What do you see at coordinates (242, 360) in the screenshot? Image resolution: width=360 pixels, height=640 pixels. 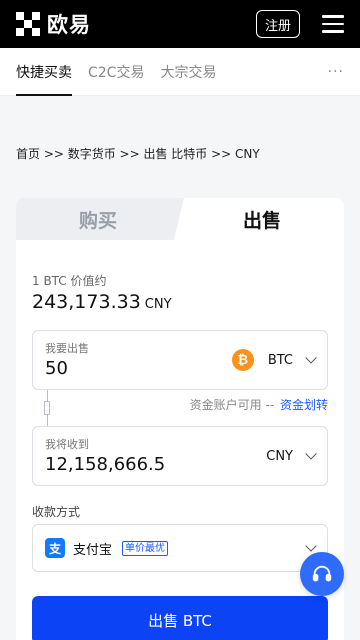 I see `bitcoin-icon: ₿` at bounding box center [242, 360].